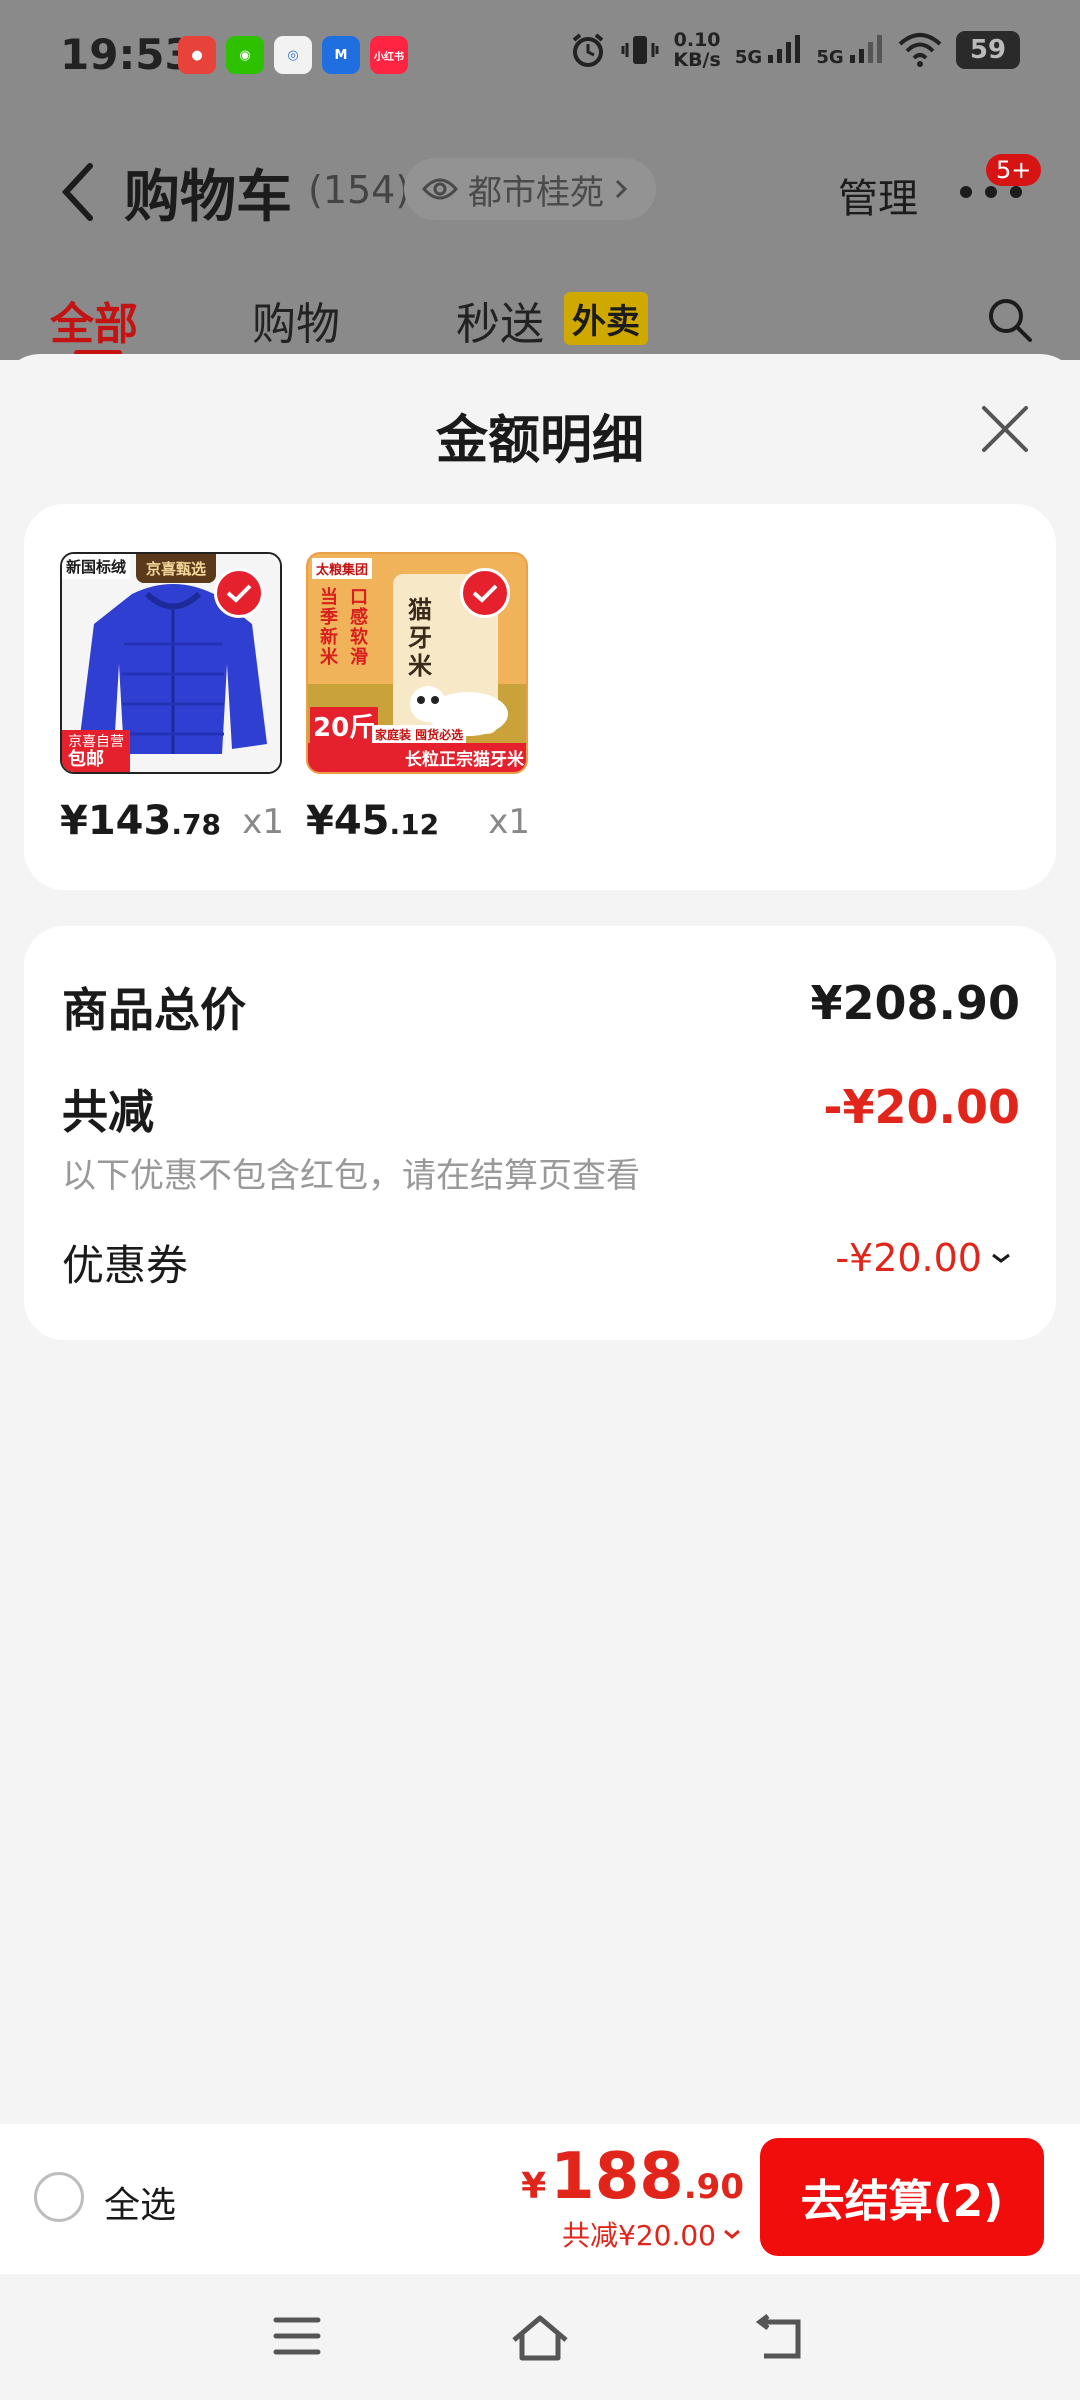 This screenshot has height=2400, width=1080. I want to click on battery-indicator: 59, so click(988, 50).